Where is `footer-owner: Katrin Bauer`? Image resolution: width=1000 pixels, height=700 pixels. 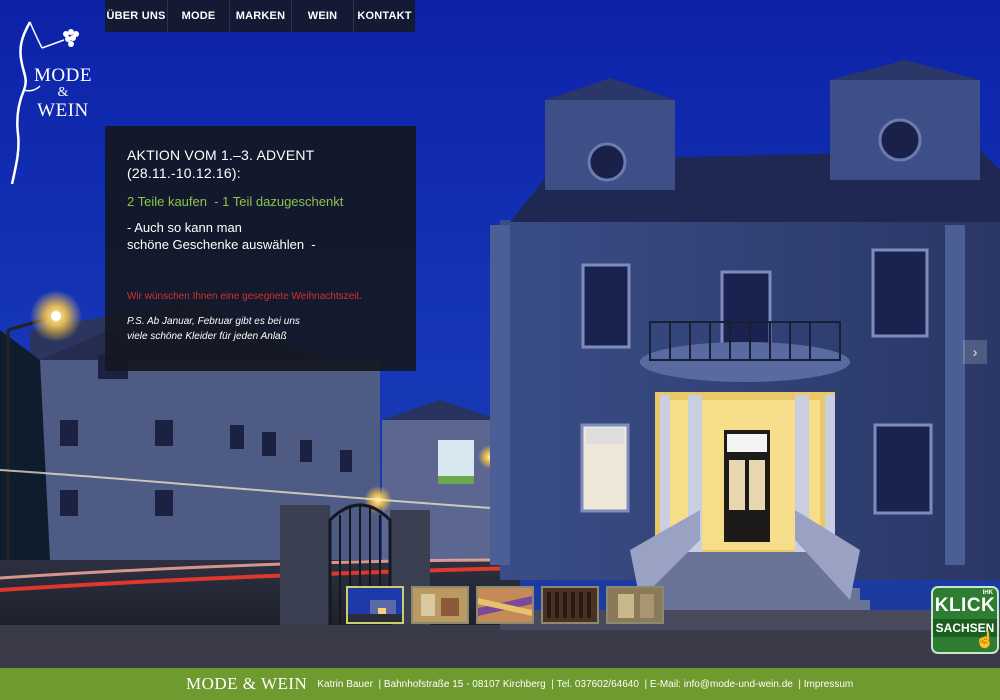
footer-owner: Katrin Bauer is located at coordinates (345, 684).